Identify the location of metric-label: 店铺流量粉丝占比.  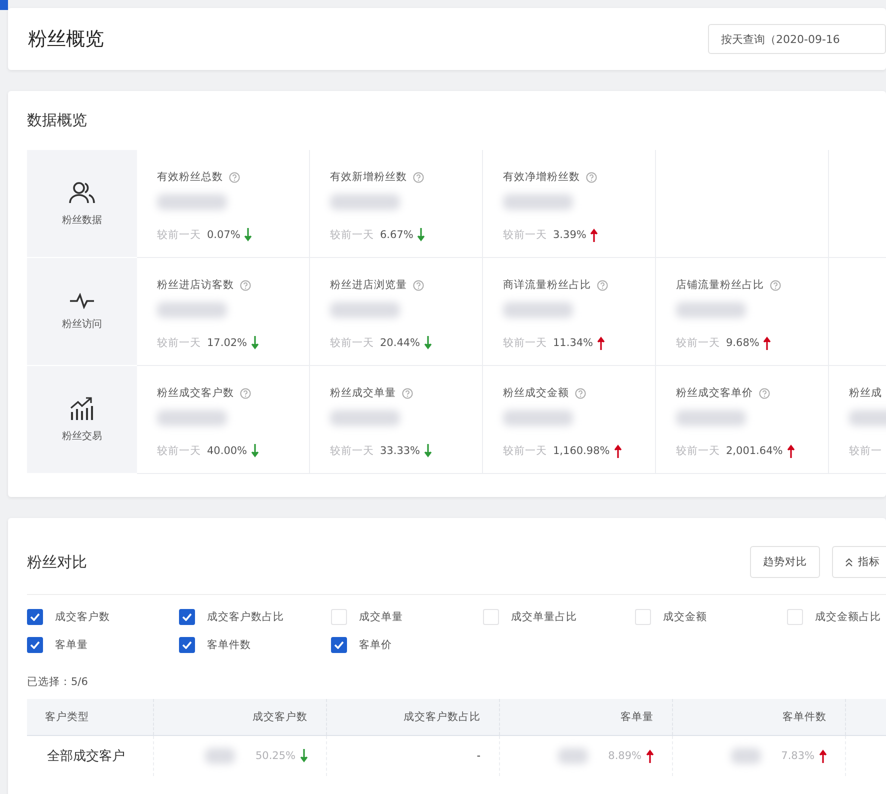
(720, 285).